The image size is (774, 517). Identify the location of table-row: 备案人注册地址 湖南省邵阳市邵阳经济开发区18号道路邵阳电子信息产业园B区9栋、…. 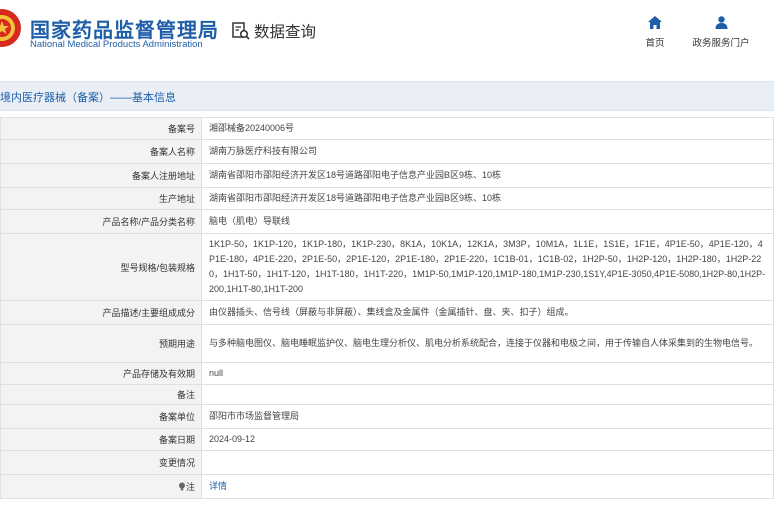
(387, 175).